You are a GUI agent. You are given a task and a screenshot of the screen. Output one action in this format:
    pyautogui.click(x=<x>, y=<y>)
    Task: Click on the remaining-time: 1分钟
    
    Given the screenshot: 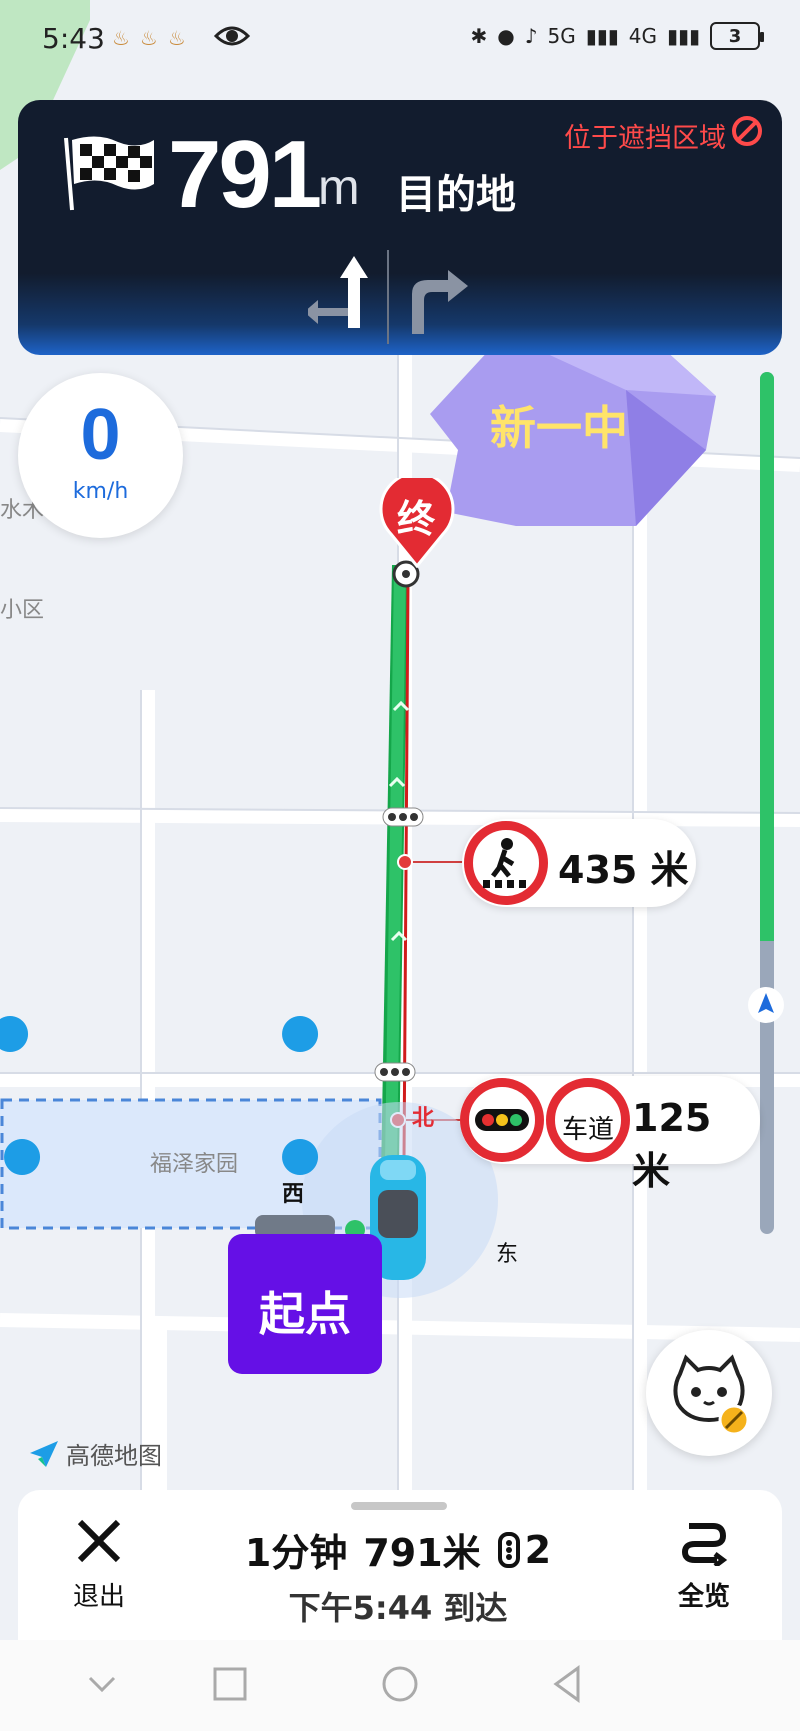 What is the action you would take?
    pyautogui.click(x=296, y=1553)
    